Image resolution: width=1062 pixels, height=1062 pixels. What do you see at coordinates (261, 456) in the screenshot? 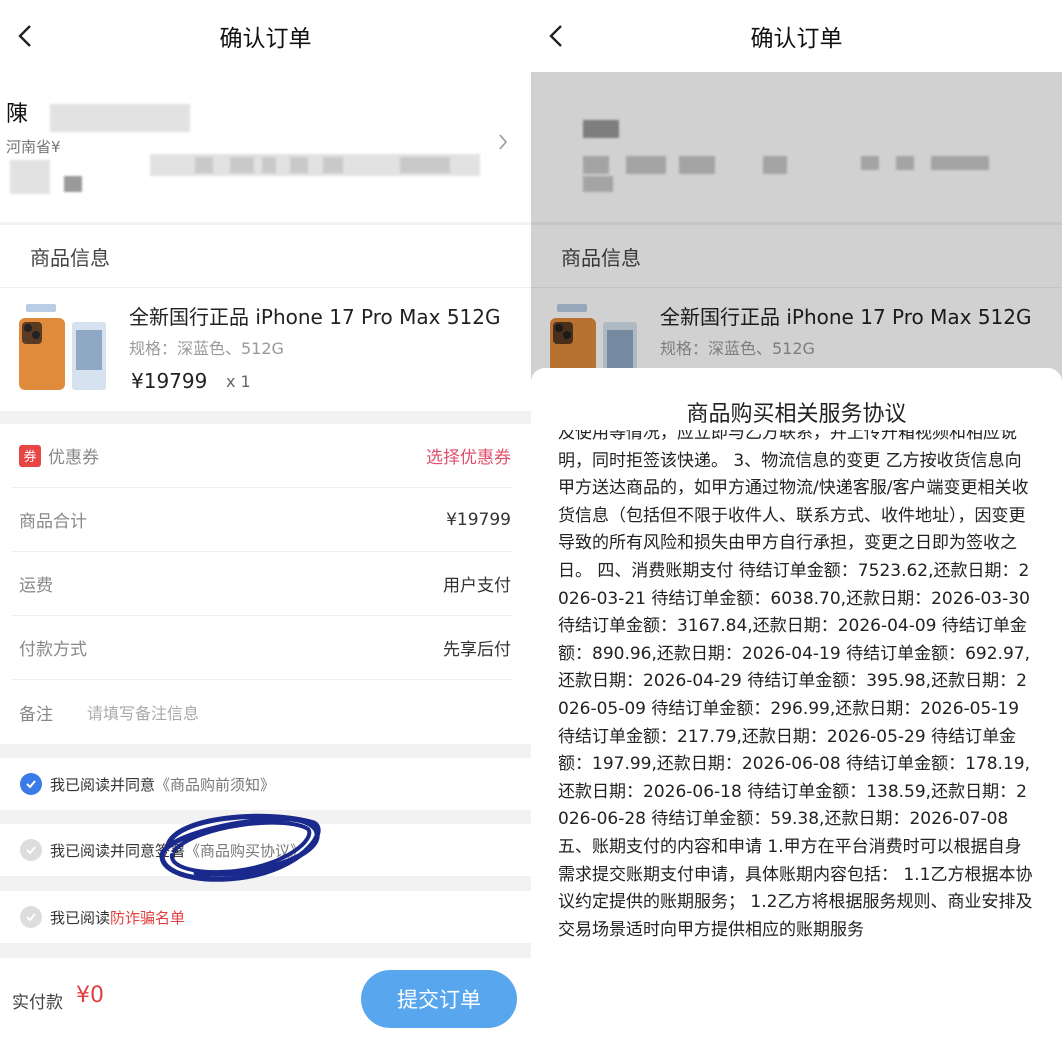
I see `coupon-row: 券 优惠券 选择优惠券` at bounding box center [261, 456].